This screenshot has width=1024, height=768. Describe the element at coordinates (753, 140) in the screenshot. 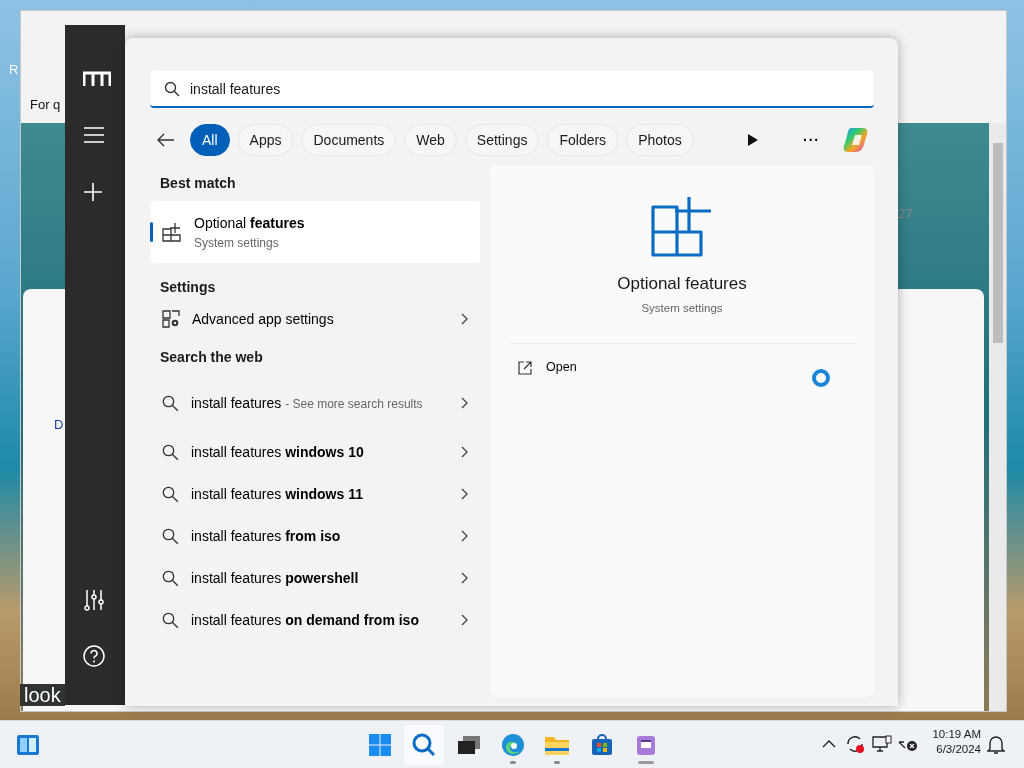

I see `play-icon` at that location.